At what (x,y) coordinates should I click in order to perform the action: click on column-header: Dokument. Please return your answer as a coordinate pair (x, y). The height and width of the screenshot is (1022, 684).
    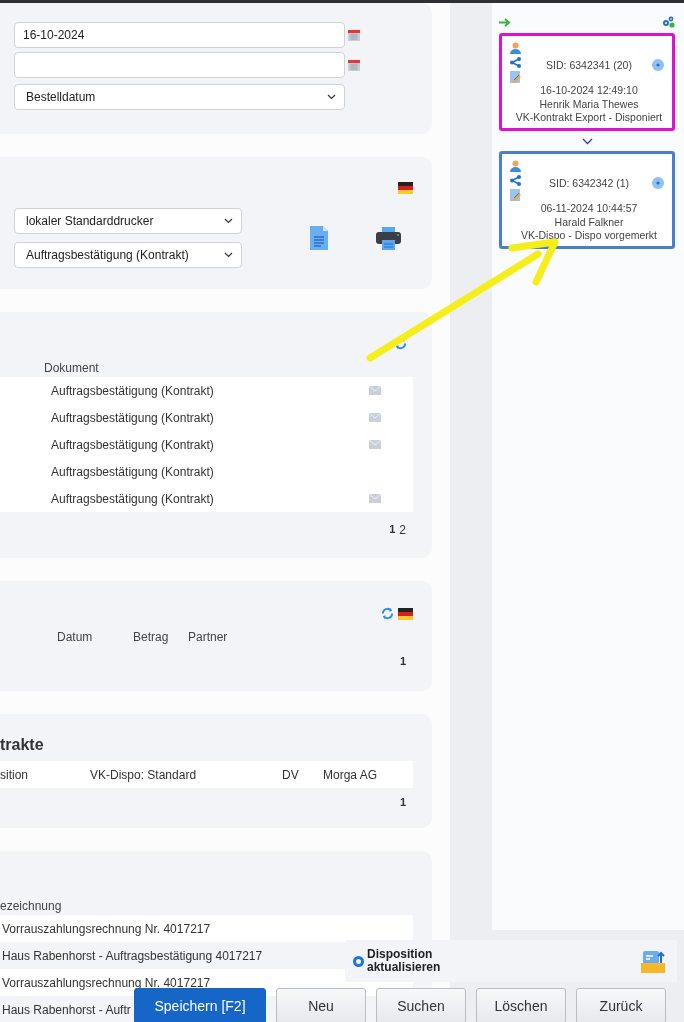
    Looking at the image, I should click on (71, 368).